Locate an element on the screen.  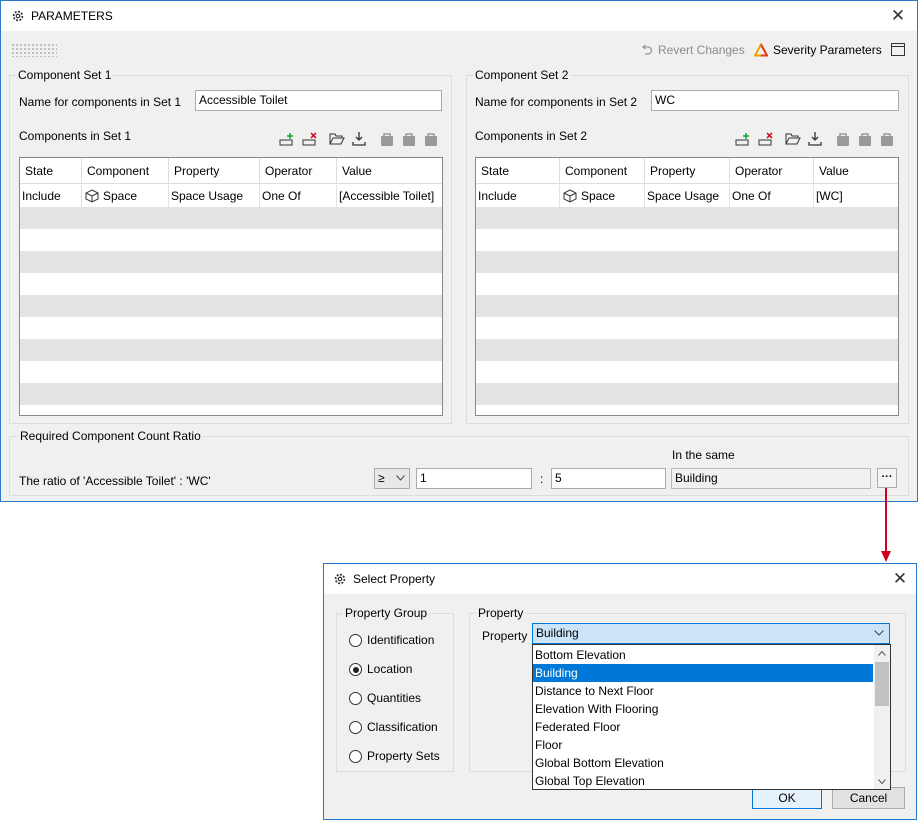
dropdown-item: Floor is located at coordinates (703, 745).